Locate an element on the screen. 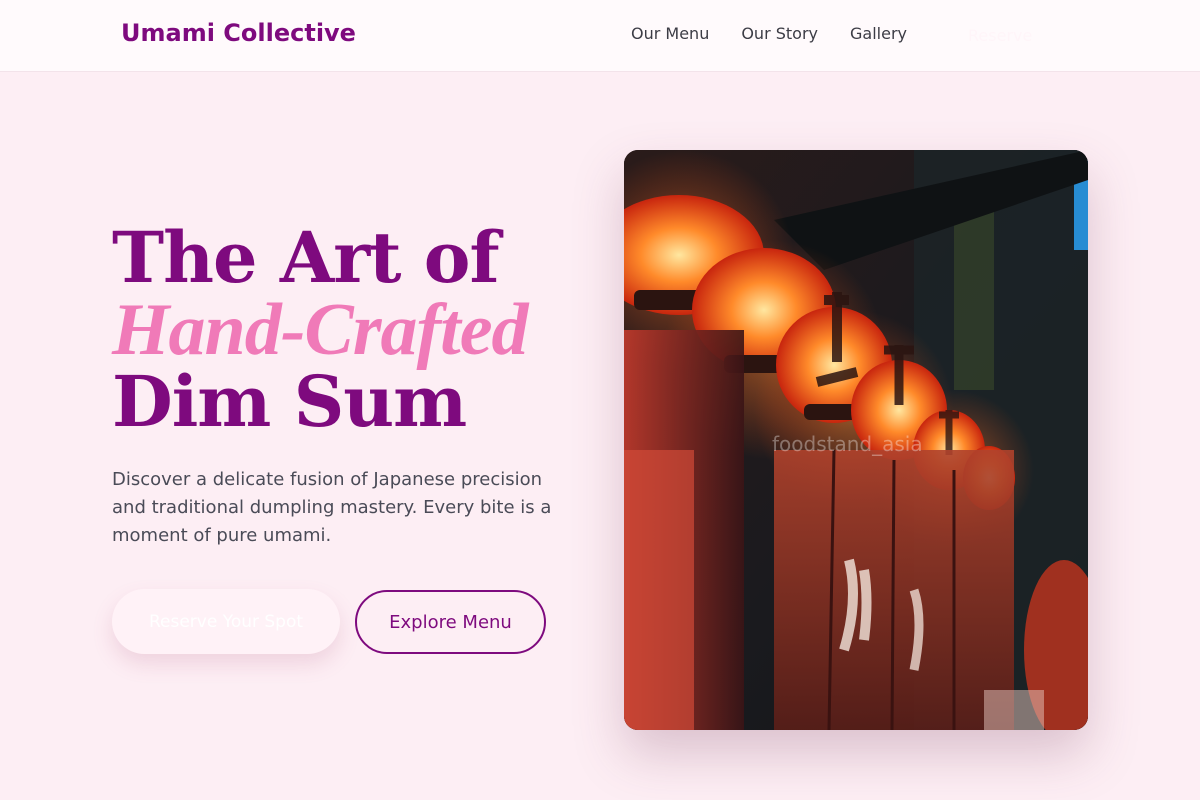  nav-link-our-story: Our Story is located at coordinates (779, 34).